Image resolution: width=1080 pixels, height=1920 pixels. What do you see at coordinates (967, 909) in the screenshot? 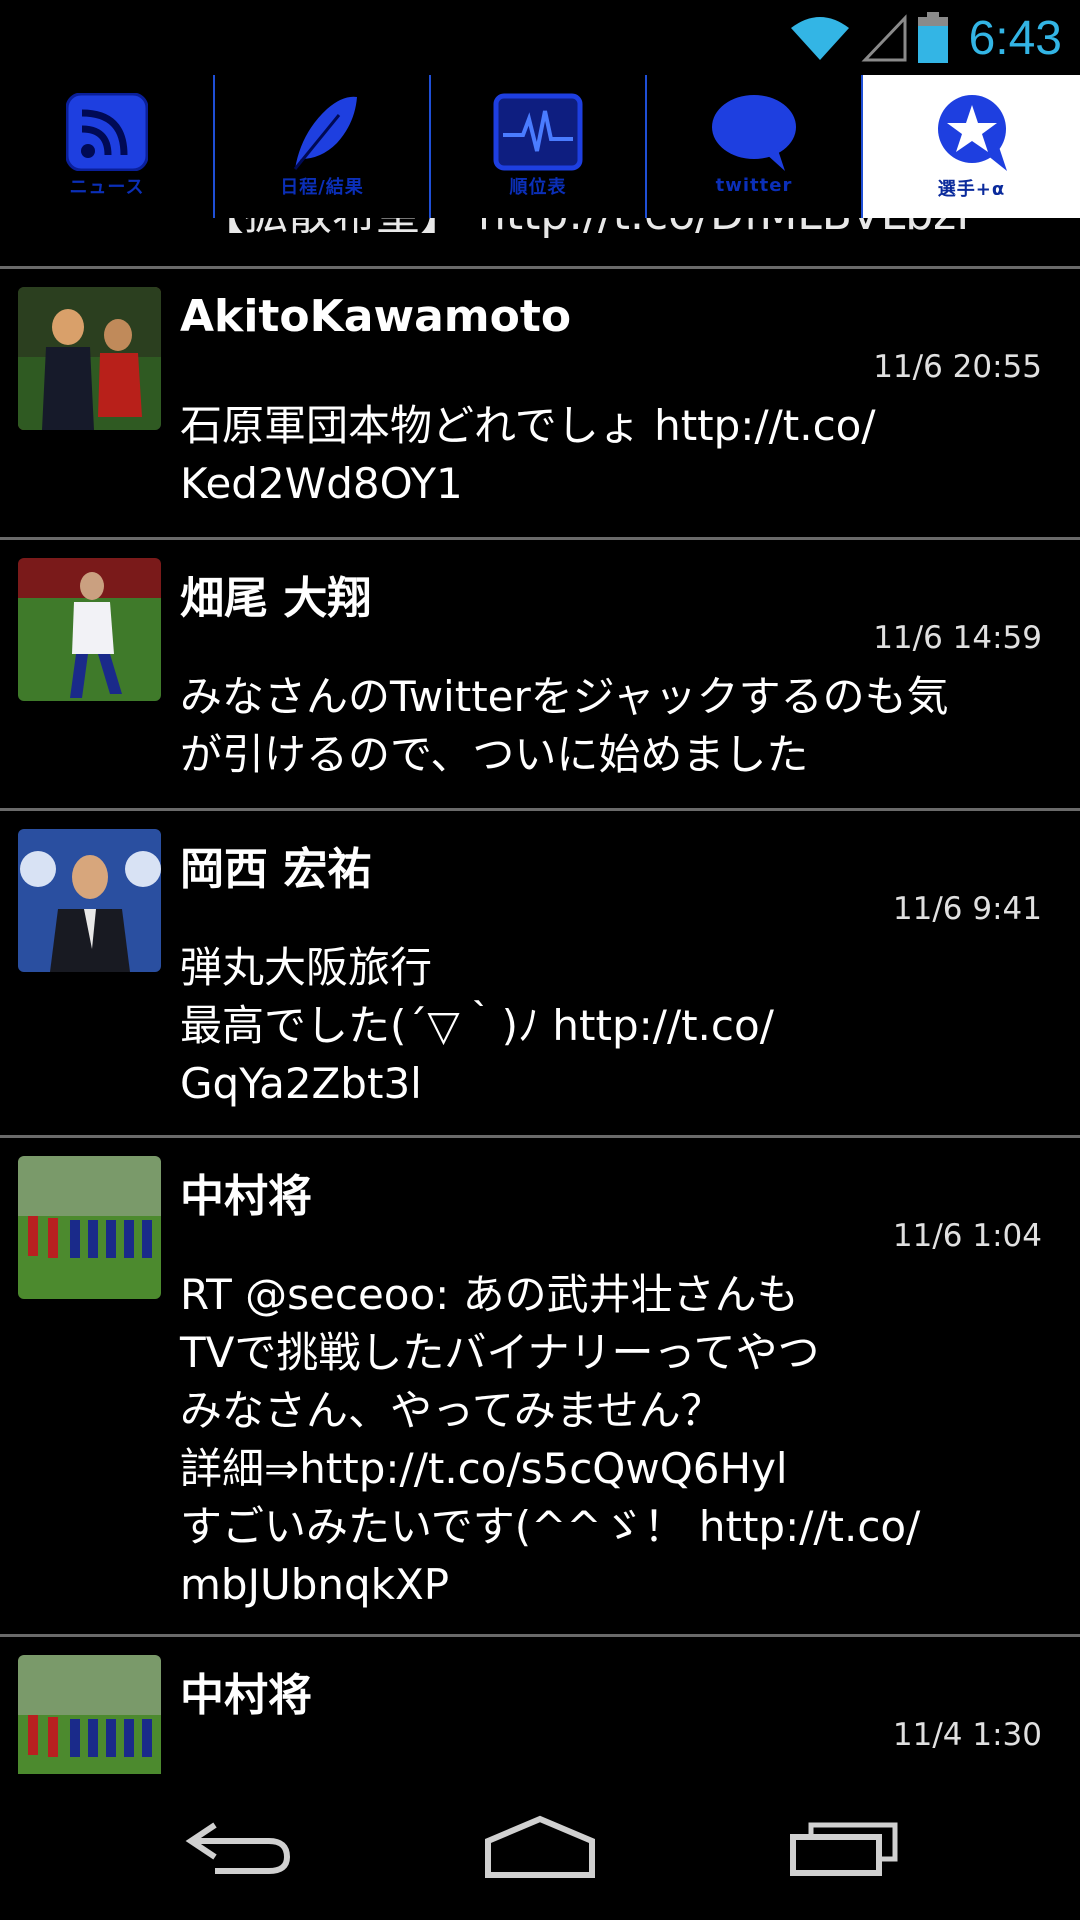
I see `tweet-time: 11/6 9:41` at bounding box center [967, 909].